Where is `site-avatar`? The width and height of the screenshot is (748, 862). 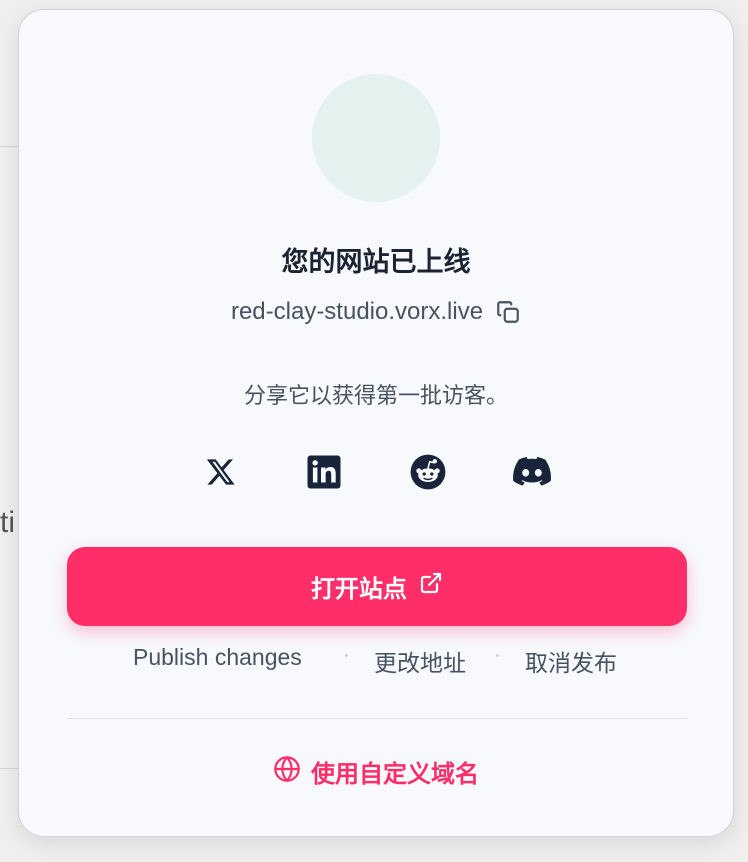
site-avatar is located at coordinates (376, 138).